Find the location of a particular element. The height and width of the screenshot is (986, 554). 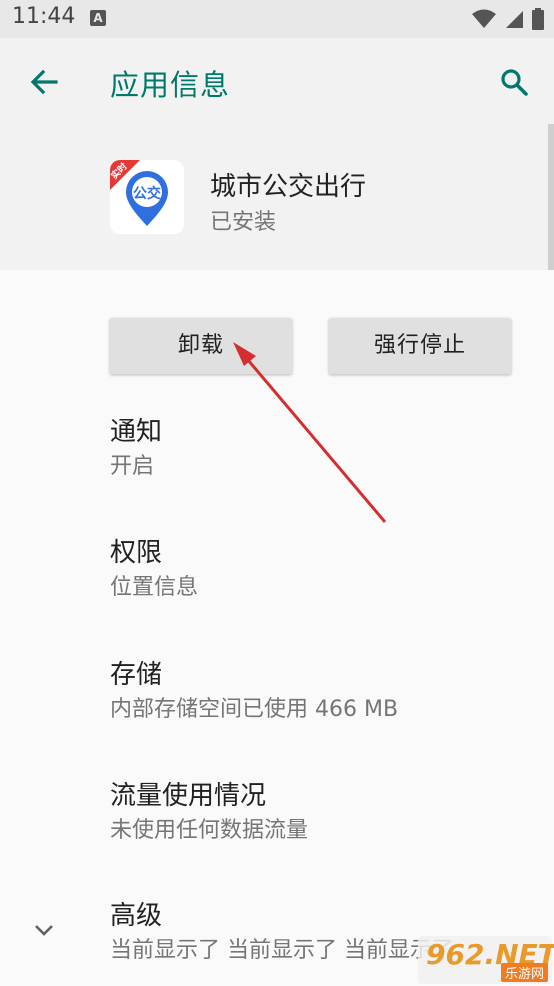

expand-button is located at coordinates (44, 930).